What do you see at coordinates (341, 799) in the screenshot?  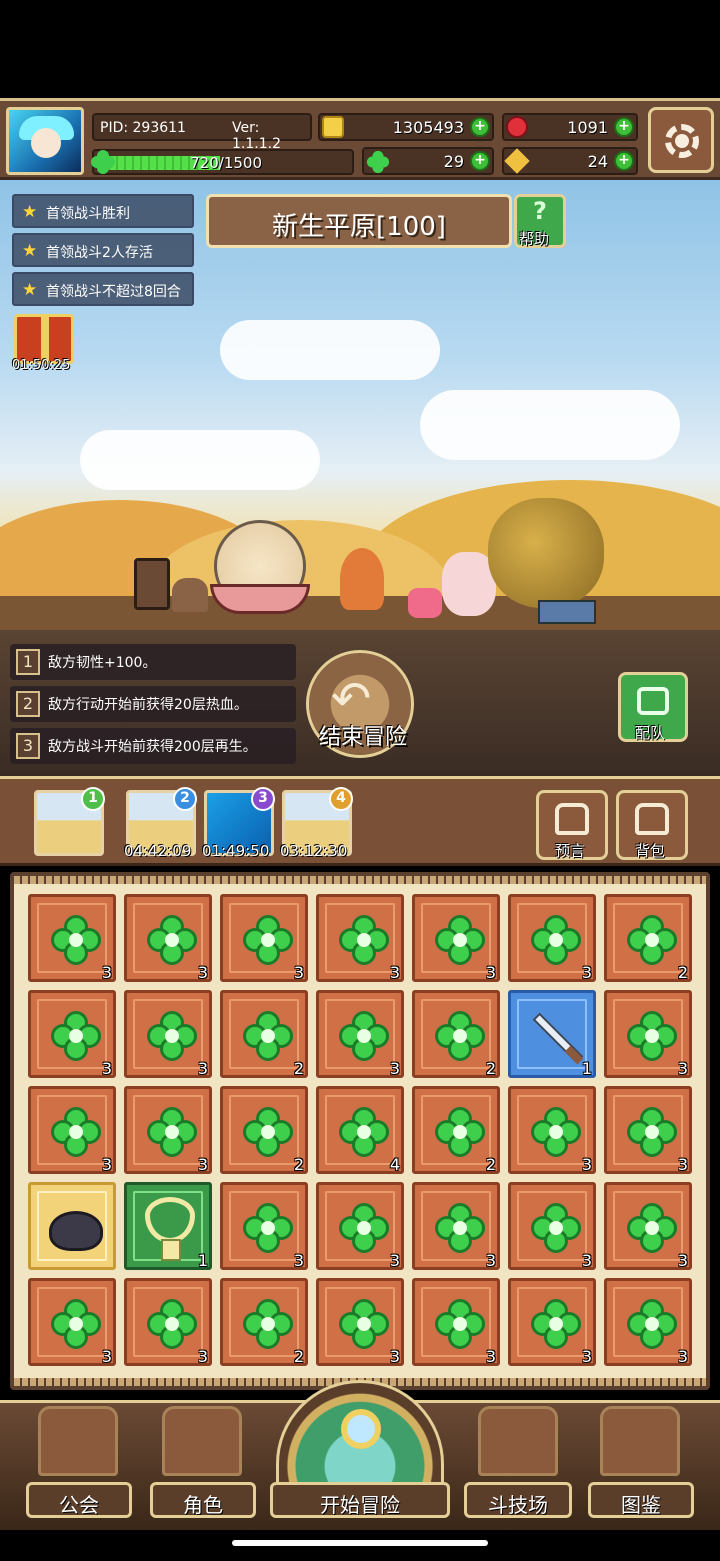 I see `slot-badge: 4` at bounding box center [341, 799].